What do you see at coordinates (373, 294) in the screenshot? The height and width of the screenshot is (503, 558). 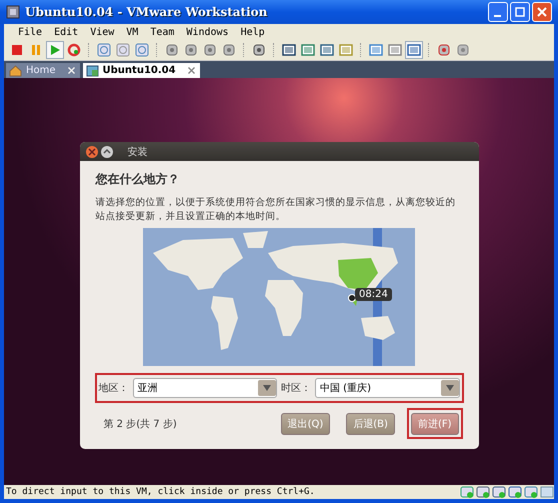 I see `time-label: 08:24` at bounding box center [373, 294].